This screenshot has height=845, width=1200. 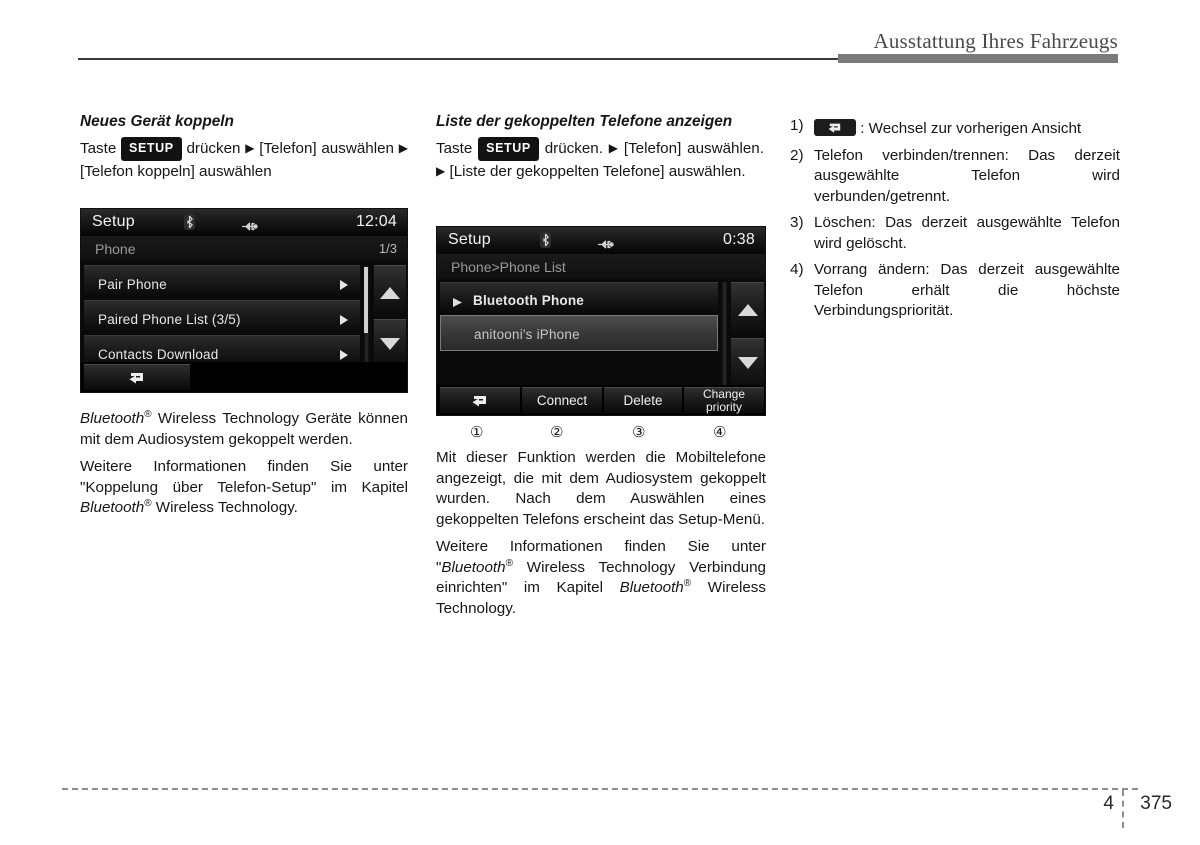 I want to click on middle-instruction-pre: Taste, so click(x=454, y=148).